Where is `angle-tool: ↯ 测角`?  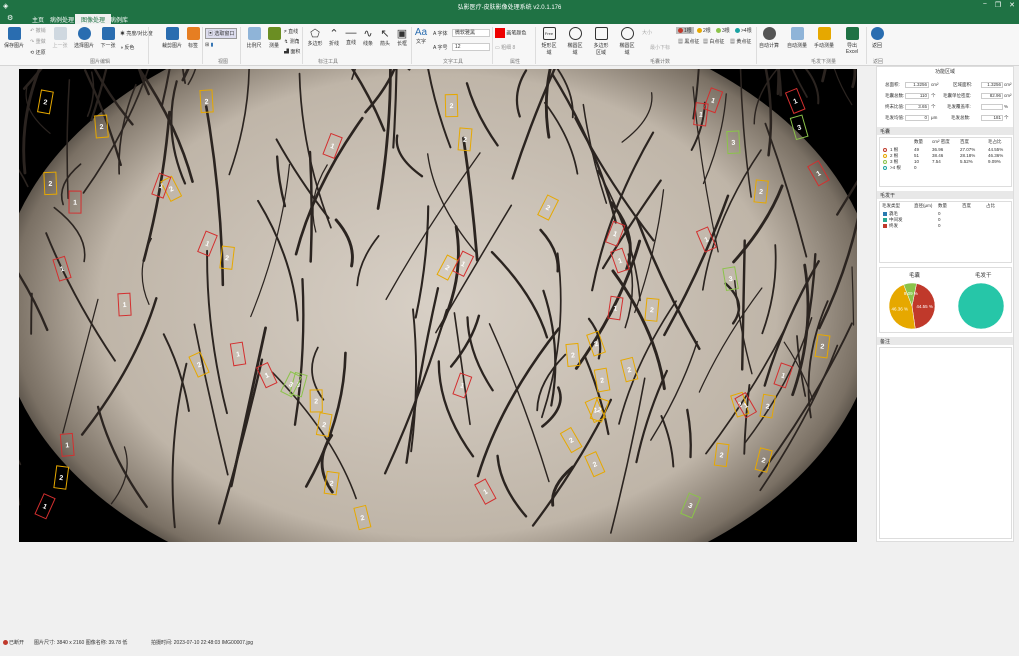
angle-tool: ↯ 测角 is located at coordinates (292, 41).